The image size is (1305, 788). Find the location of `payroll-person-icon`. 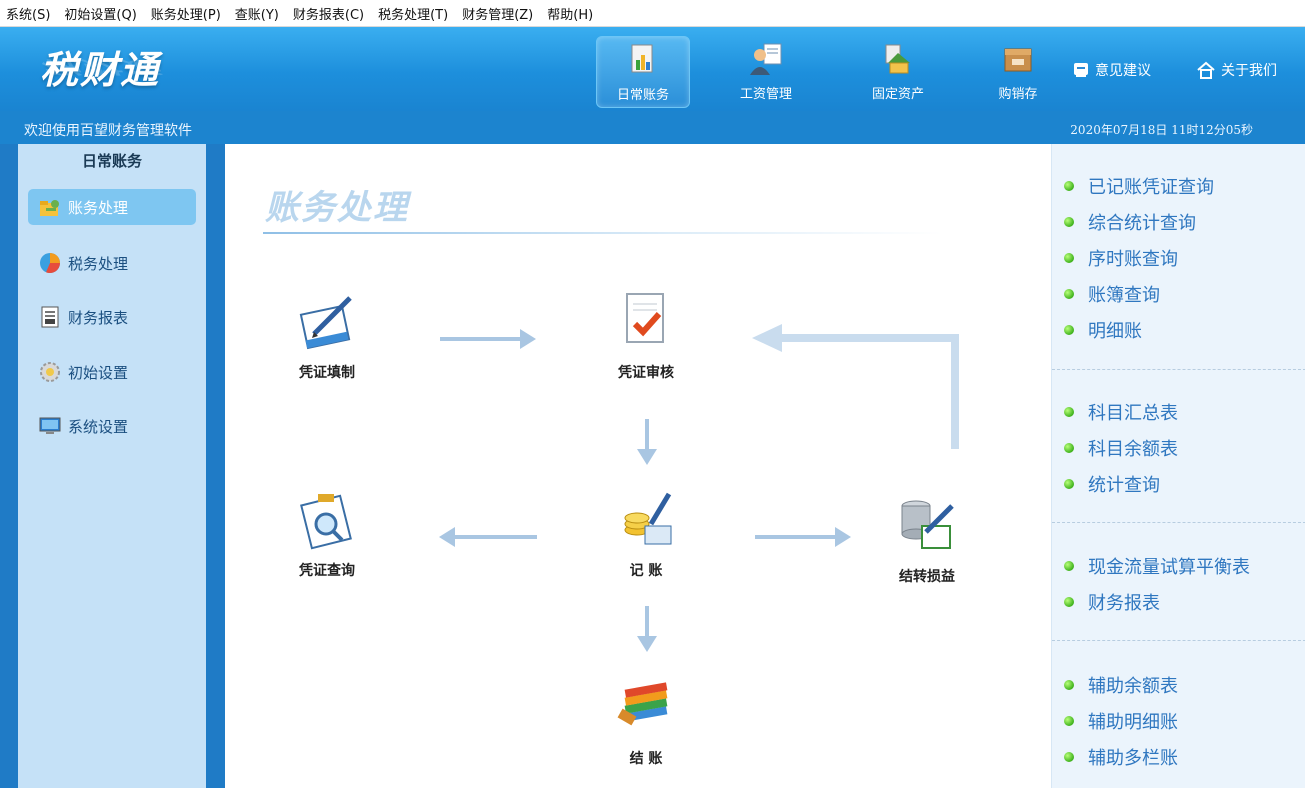

payroll-person-icon is located at coordinates (766, 59).